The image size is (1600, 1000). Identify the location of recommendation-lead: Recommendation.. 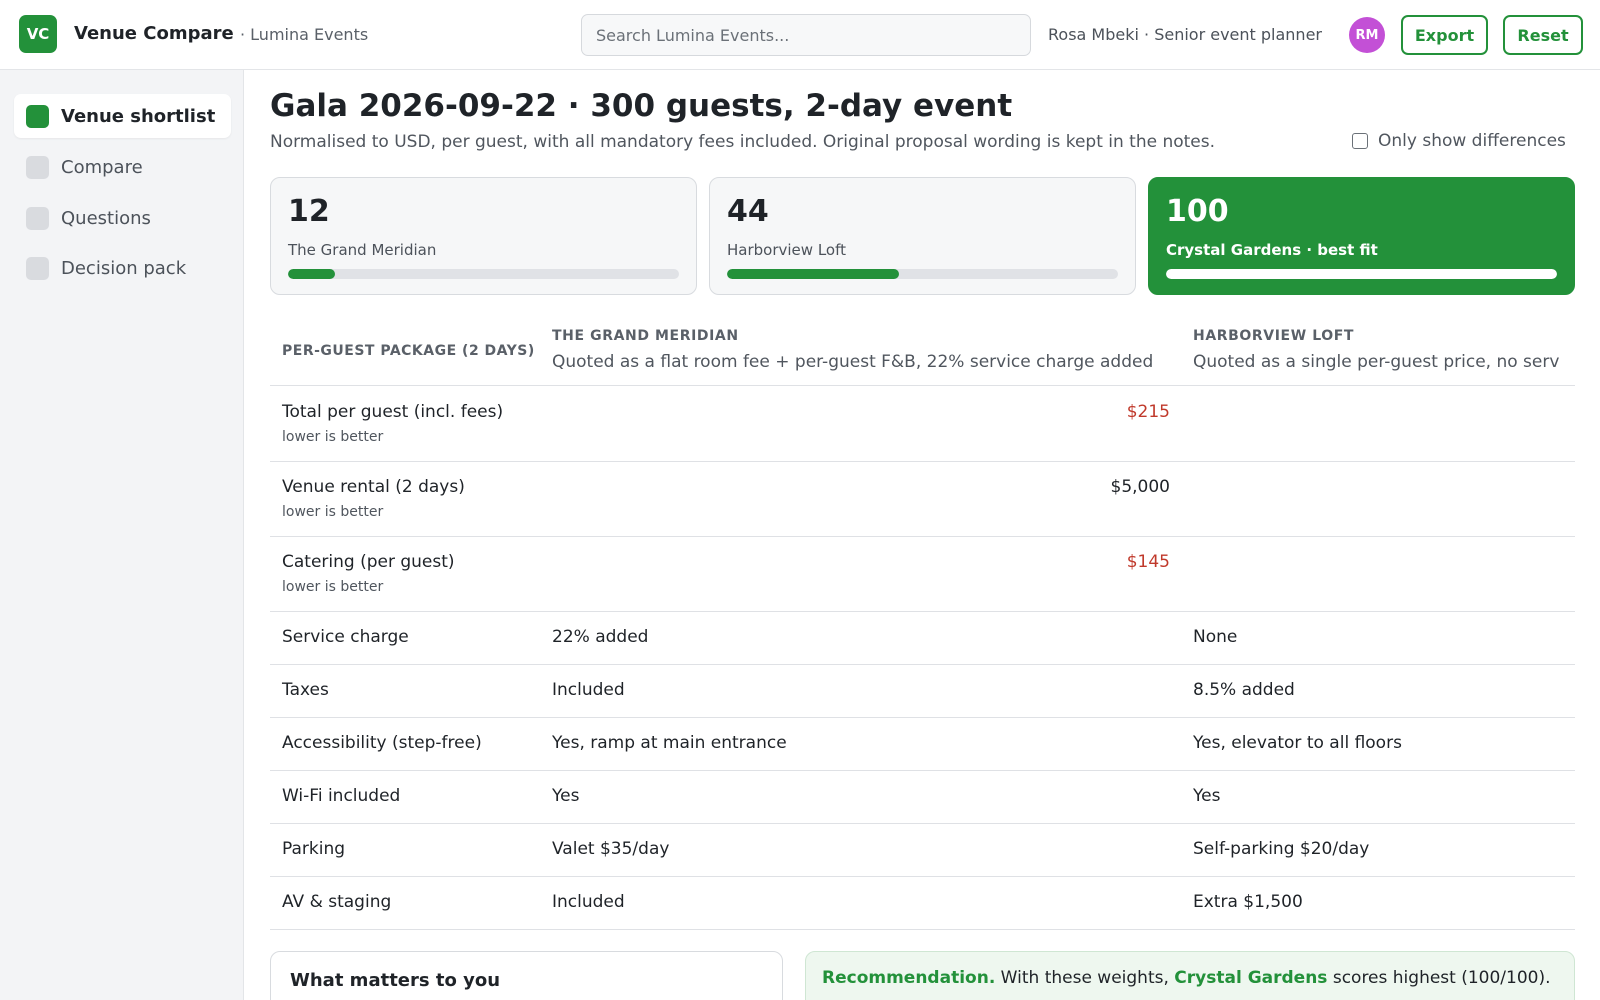
(909, 978).